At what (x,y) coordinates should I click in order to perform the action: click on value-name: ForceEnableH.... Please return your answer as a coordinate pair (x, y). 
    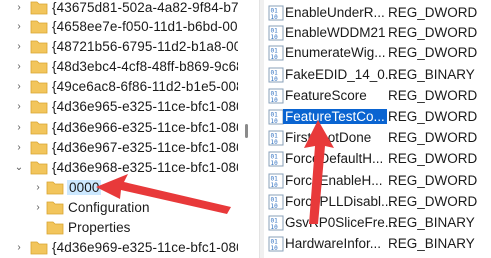
    Looking at the image, I should click on (334, 180).